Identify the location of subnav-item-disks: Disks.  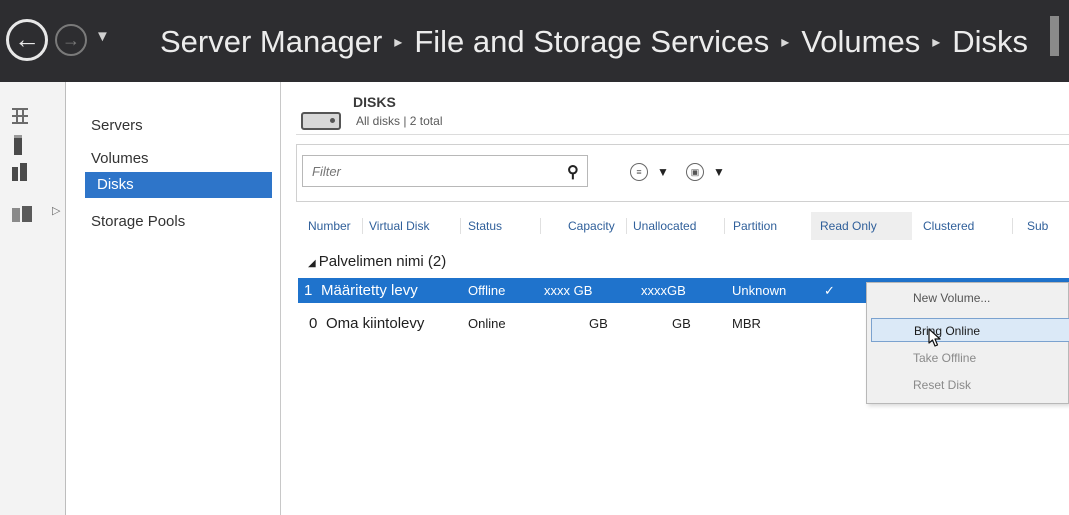
(178, 185).